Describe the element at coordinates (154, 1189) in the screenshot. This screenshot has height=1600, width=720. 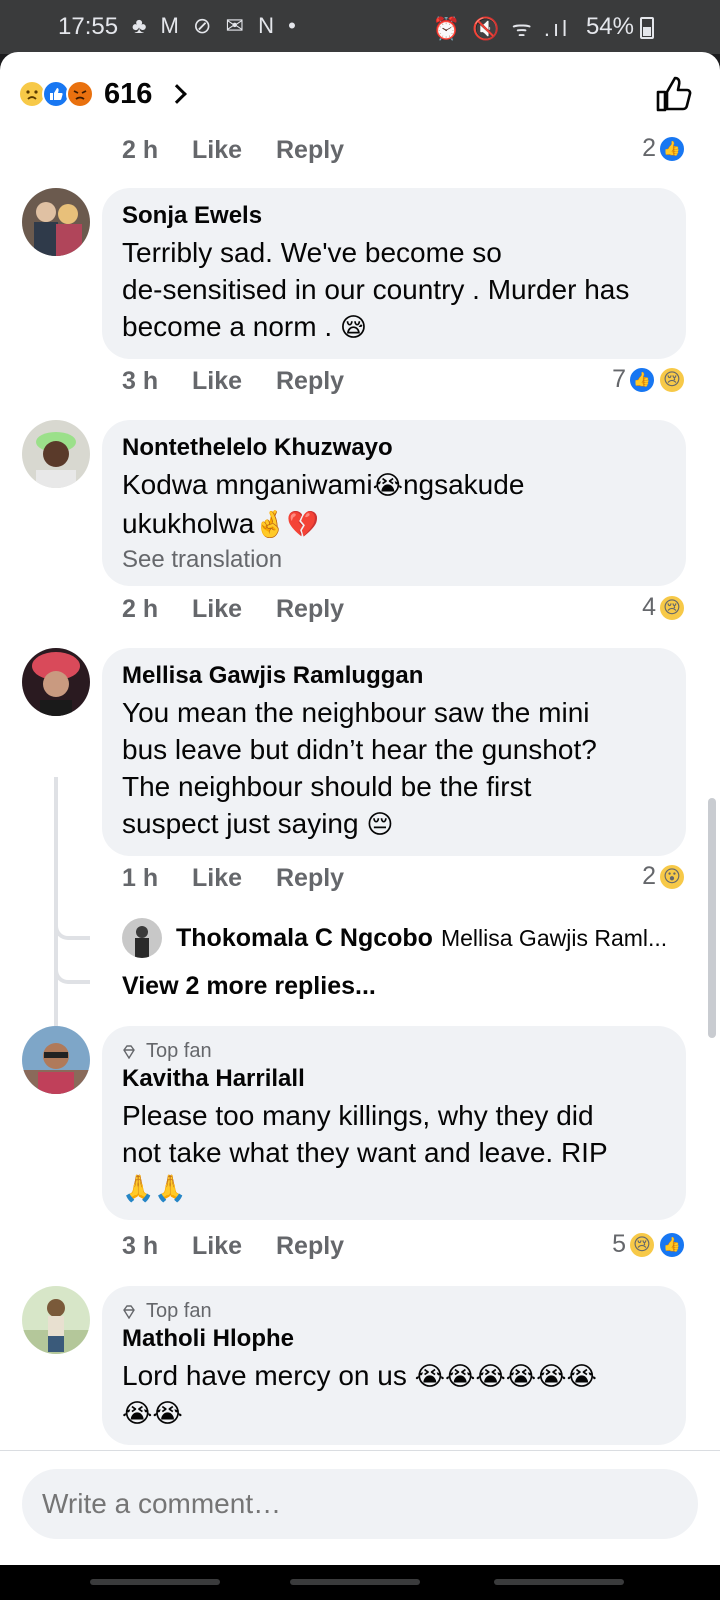
I see `praying-hands-emoji: 🙏🙏` at that location.